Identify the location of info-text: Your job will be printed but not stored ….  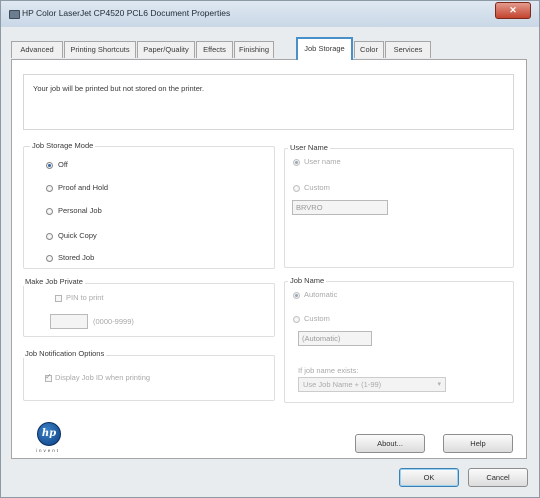
(119, 88).